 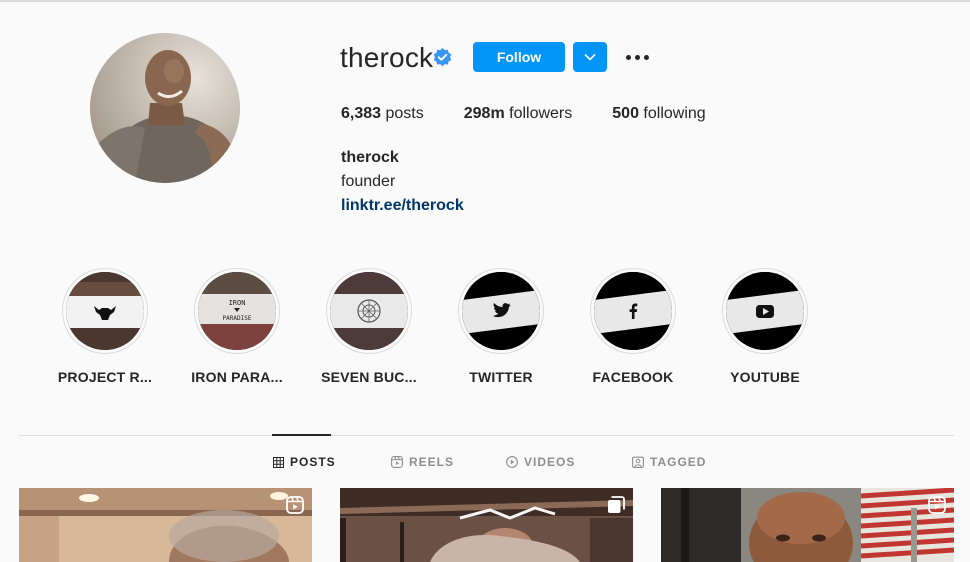 I want to click on tab-label: REELS, so click(x=432, y=462).